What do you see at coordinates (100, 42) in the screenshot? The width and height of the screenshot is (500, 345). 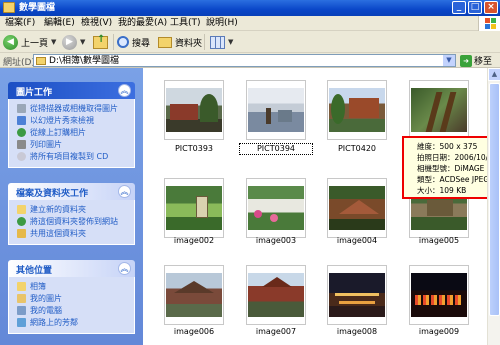 I see `up-folder-button: ↑` at bounding box center [100, 42].